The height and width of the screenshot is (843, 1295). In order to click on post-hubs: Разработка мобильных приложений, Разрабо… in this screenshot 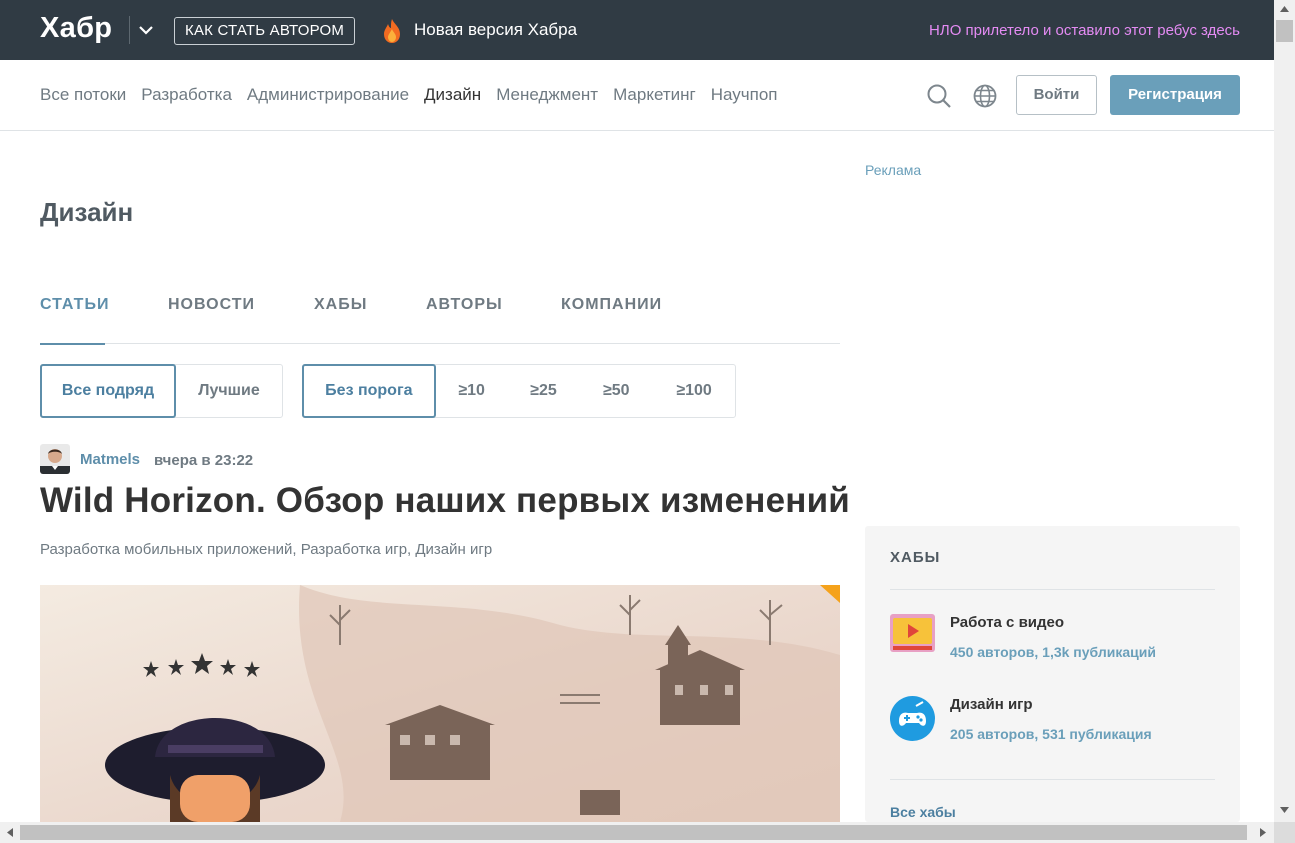, I will do `click(266, 549)`.